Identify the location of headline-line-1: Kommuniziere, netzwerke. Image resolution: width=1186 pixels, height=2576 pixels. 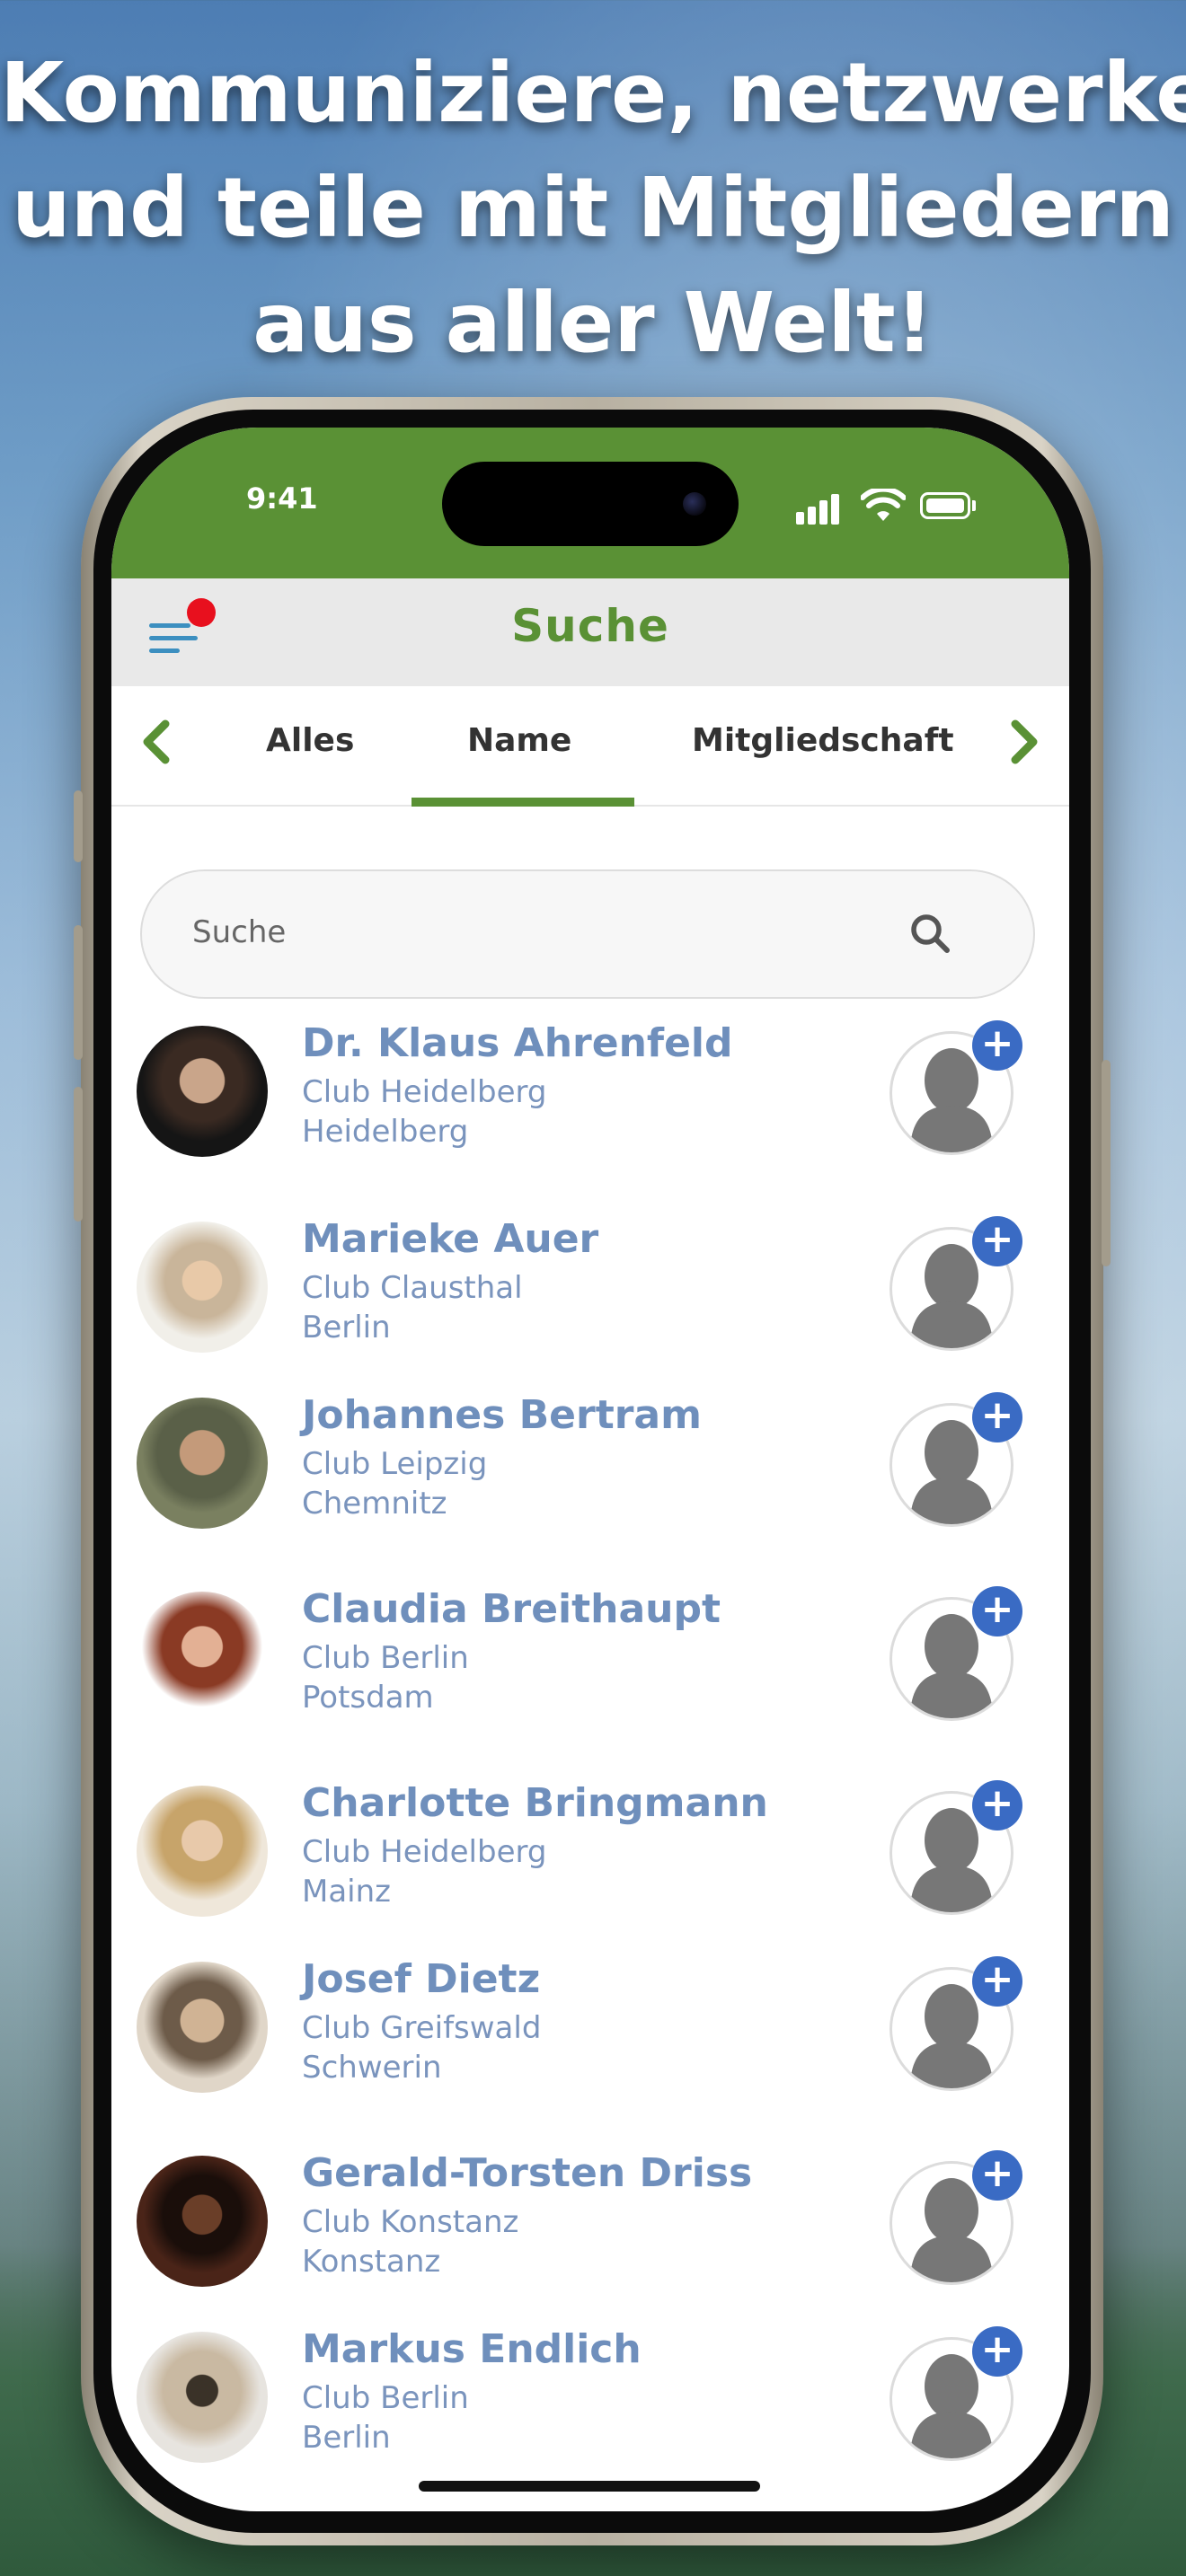
(593, 93).